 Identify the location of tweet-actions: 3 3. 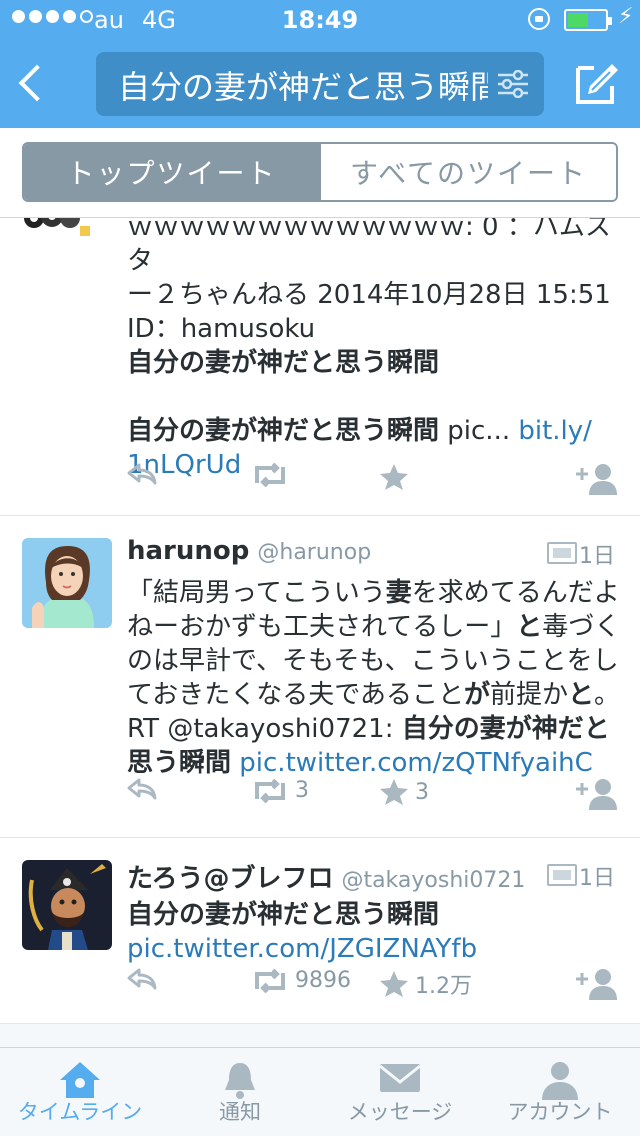
(377, 798).